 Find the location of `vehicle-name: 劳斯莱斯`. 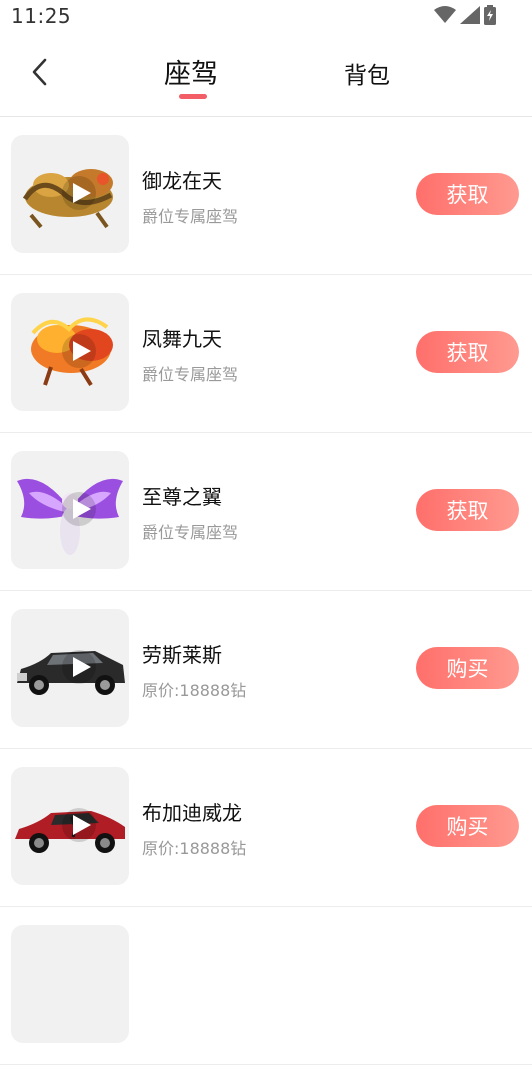

vehicle-name: 劳斯莱斯 is located at coordinates (182, 655).